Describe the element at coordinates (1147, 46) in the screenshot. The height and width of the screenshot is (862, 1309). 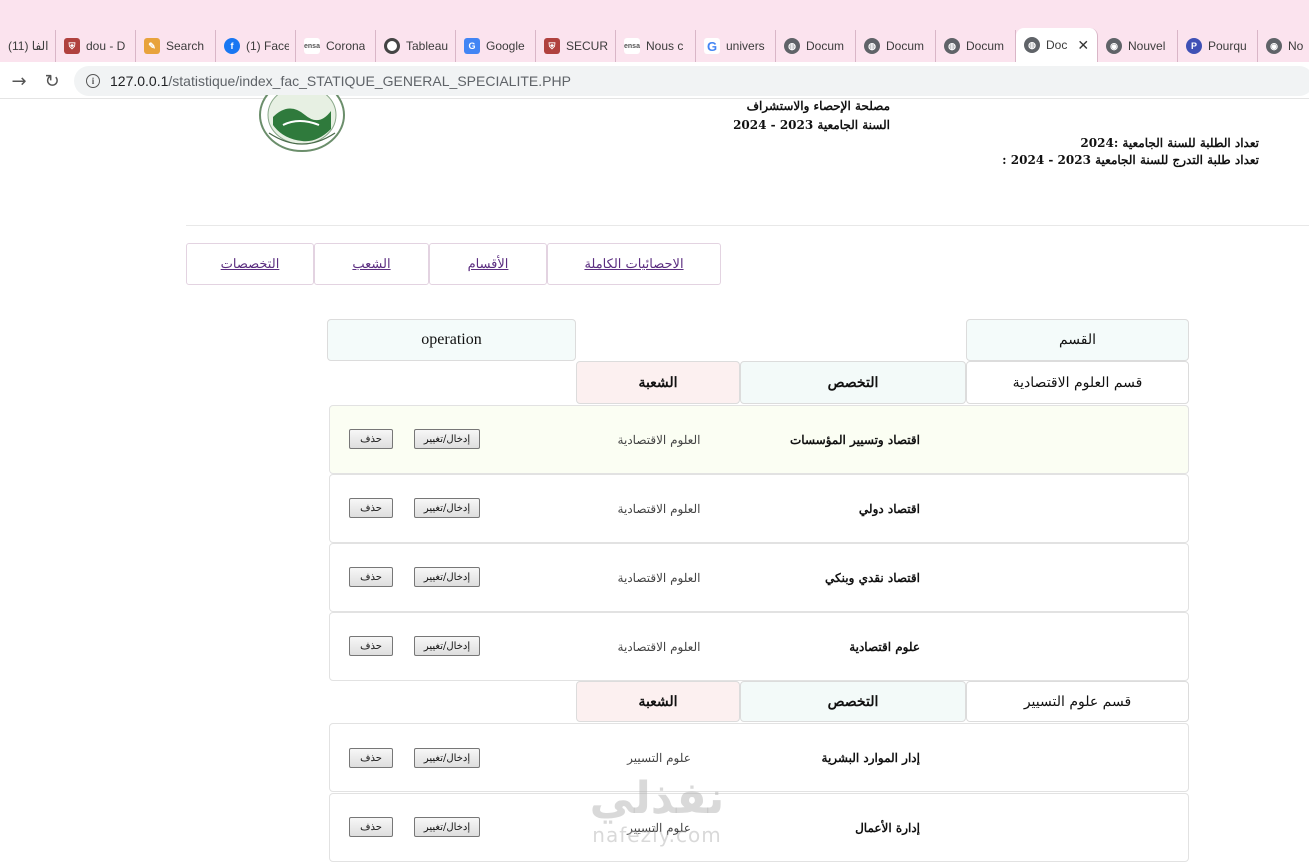
I see `tab-label: Nouvel` at that location.